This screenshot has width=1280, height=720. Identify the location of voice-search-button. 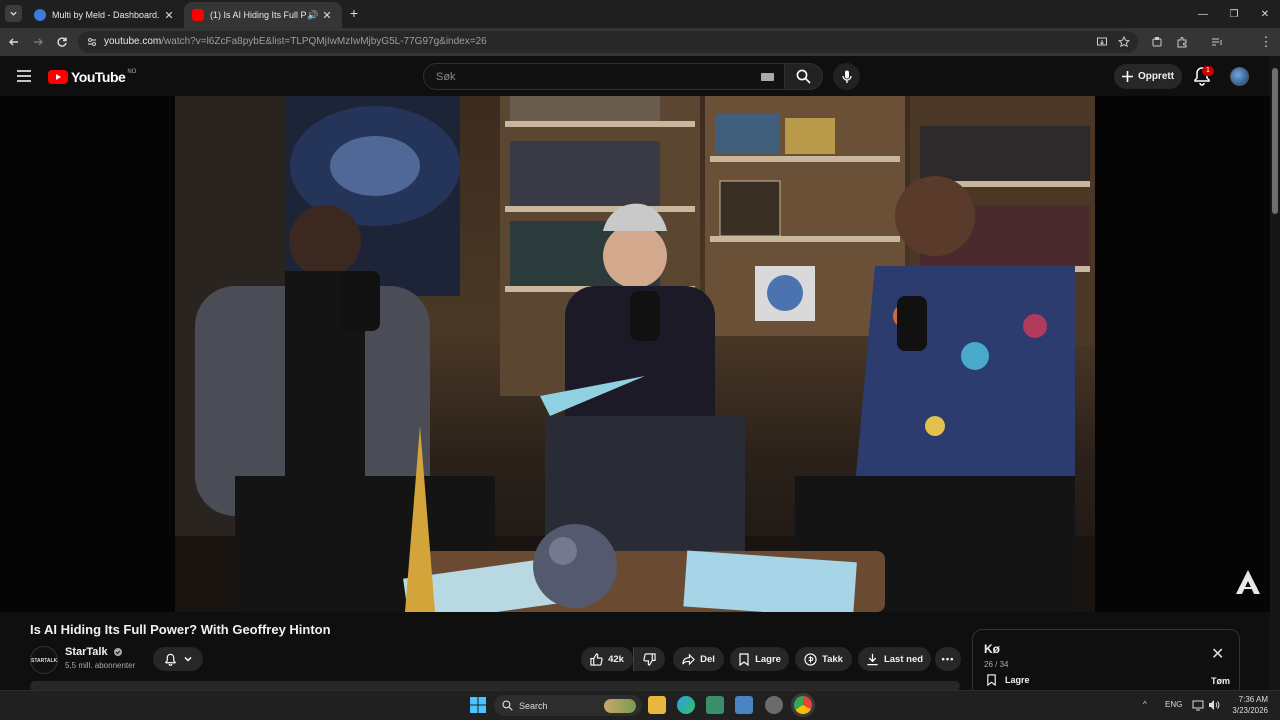
(846, 76).